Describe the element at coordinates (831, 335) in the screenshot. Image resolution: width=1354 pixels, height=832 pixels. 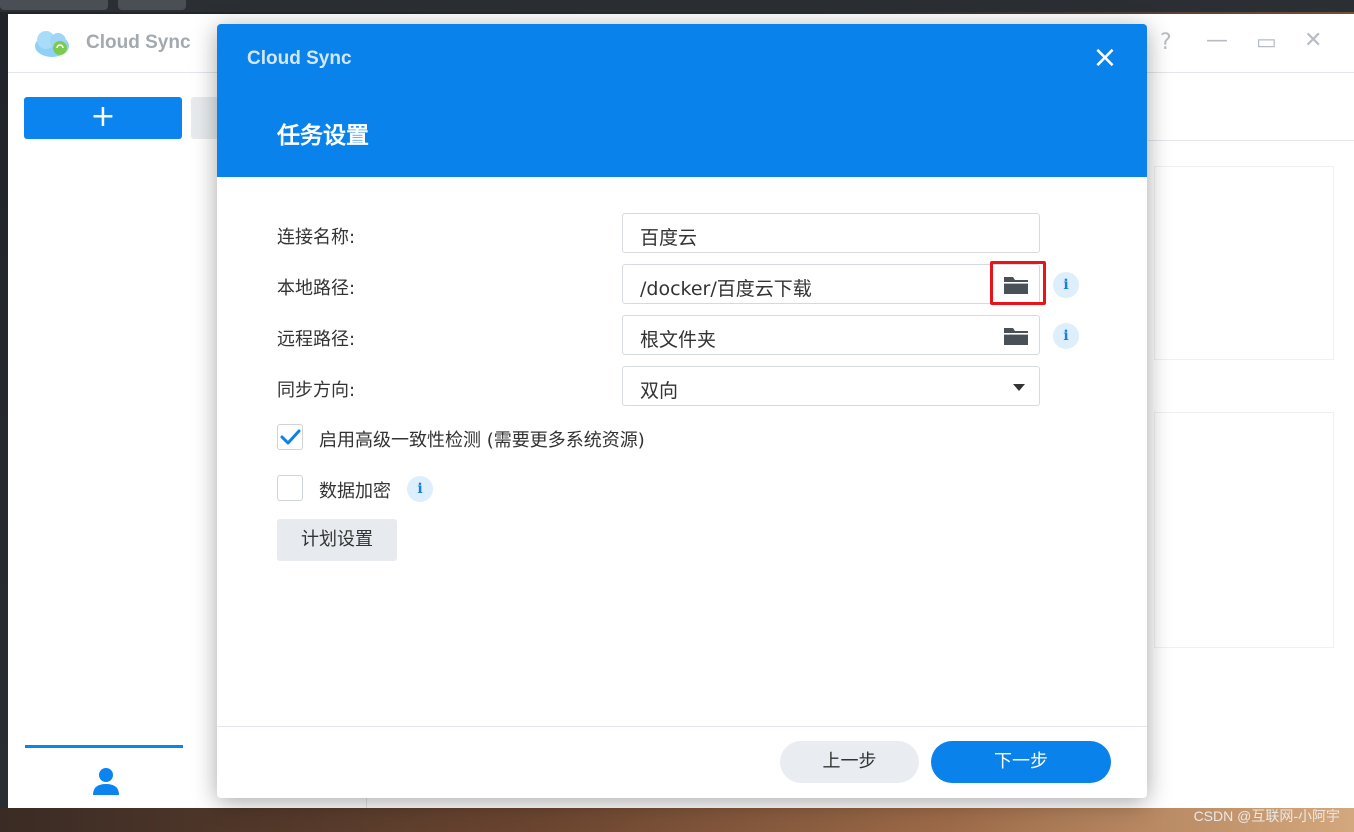
I see `remote-path-input: 根文件夹` at that location.